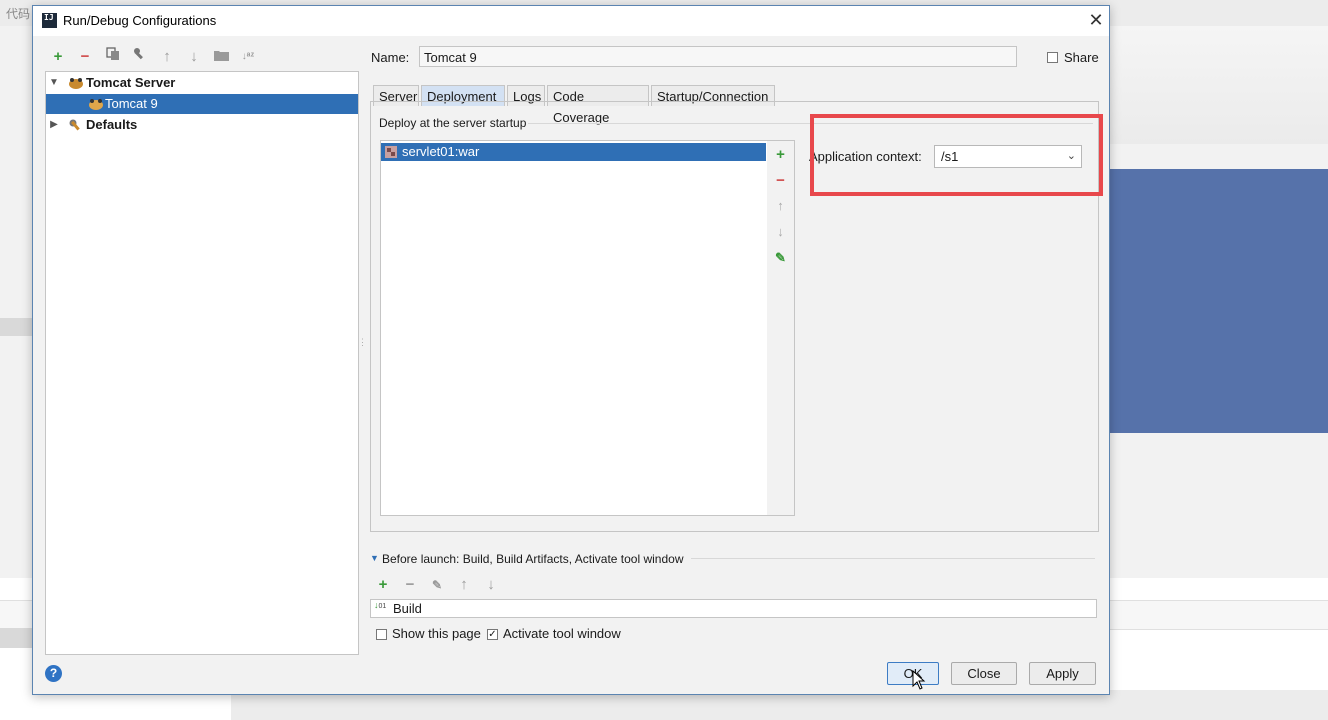 This screenshot has width=1328, height=720. I want to click on background-blue-area, so click(1219, 301).